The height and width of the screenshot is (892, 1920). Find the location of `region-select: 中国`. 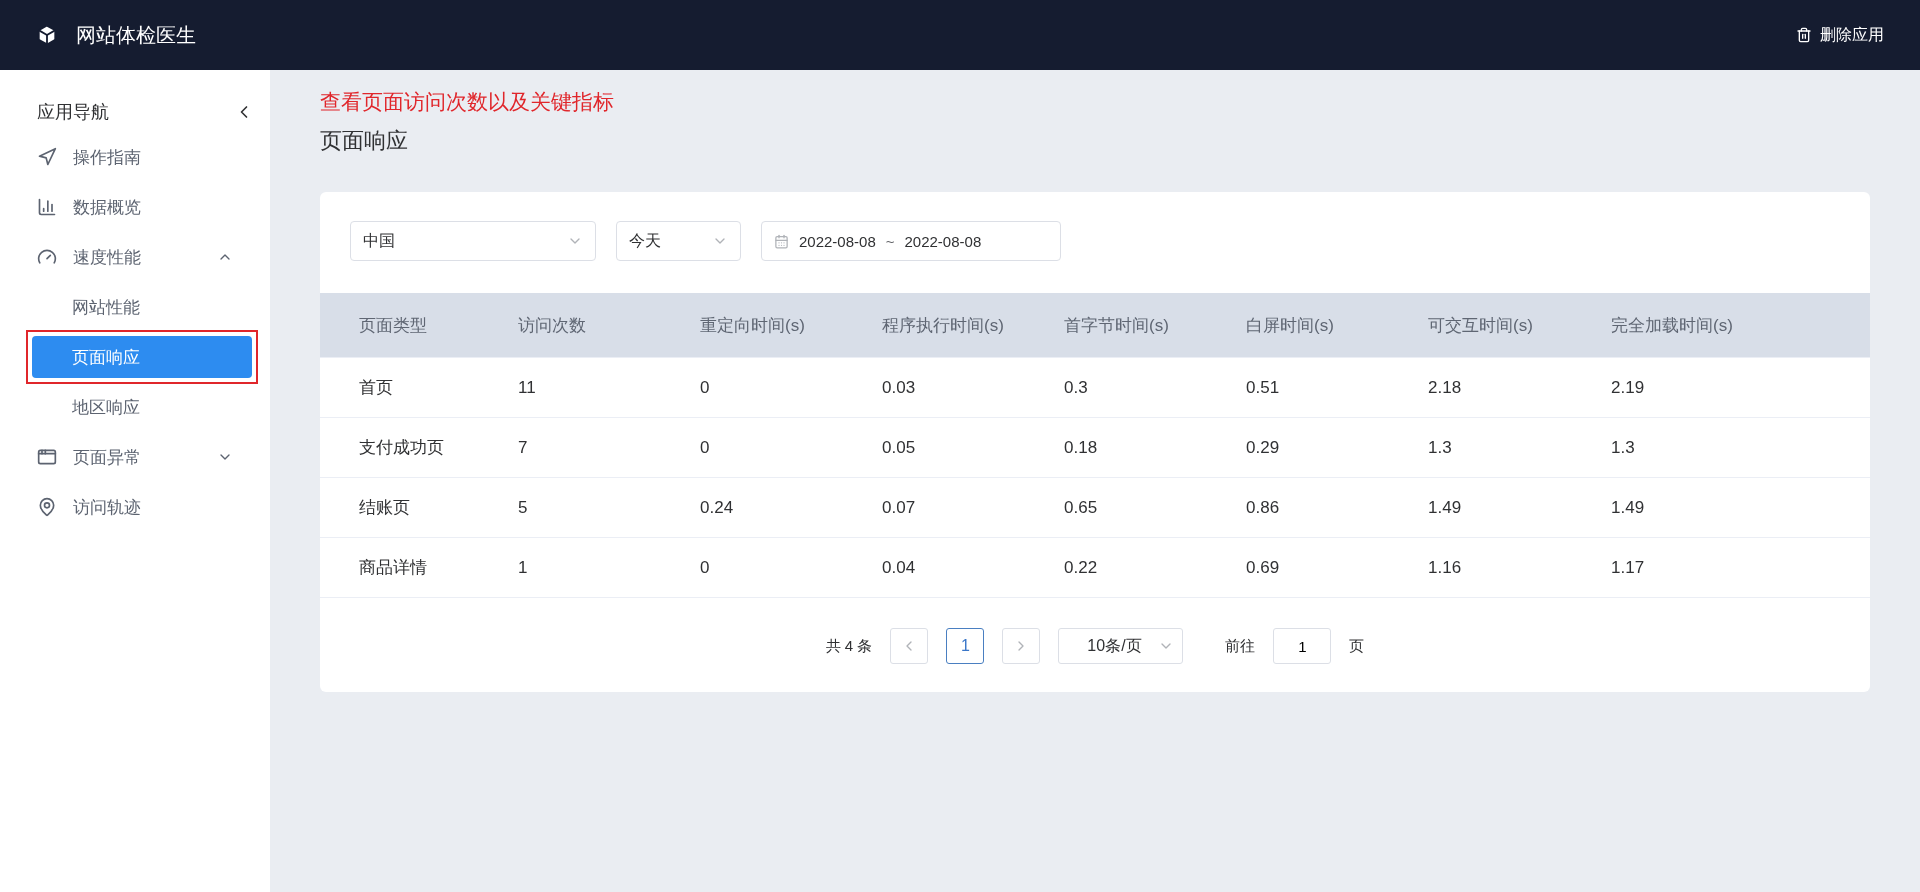

region-select: 中国 is located at coordinates (473, 241).